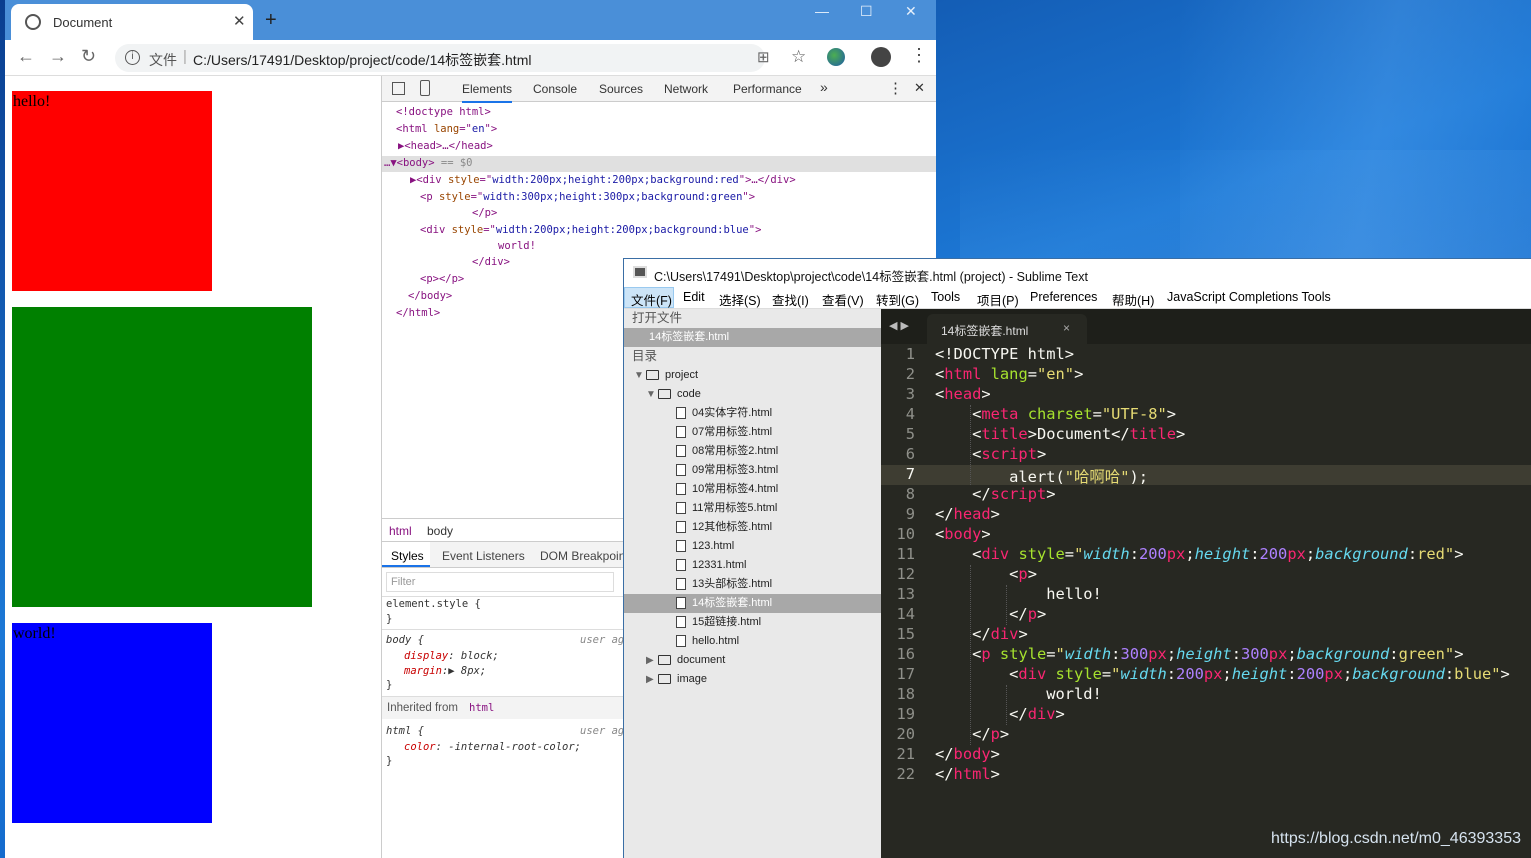 Image resolution: width=1531 pixels, height=858 pixels. Describe the element at coordinates (492, 747) in the screenshot. I see `color-property: color: -internal-root-color;` at that location.